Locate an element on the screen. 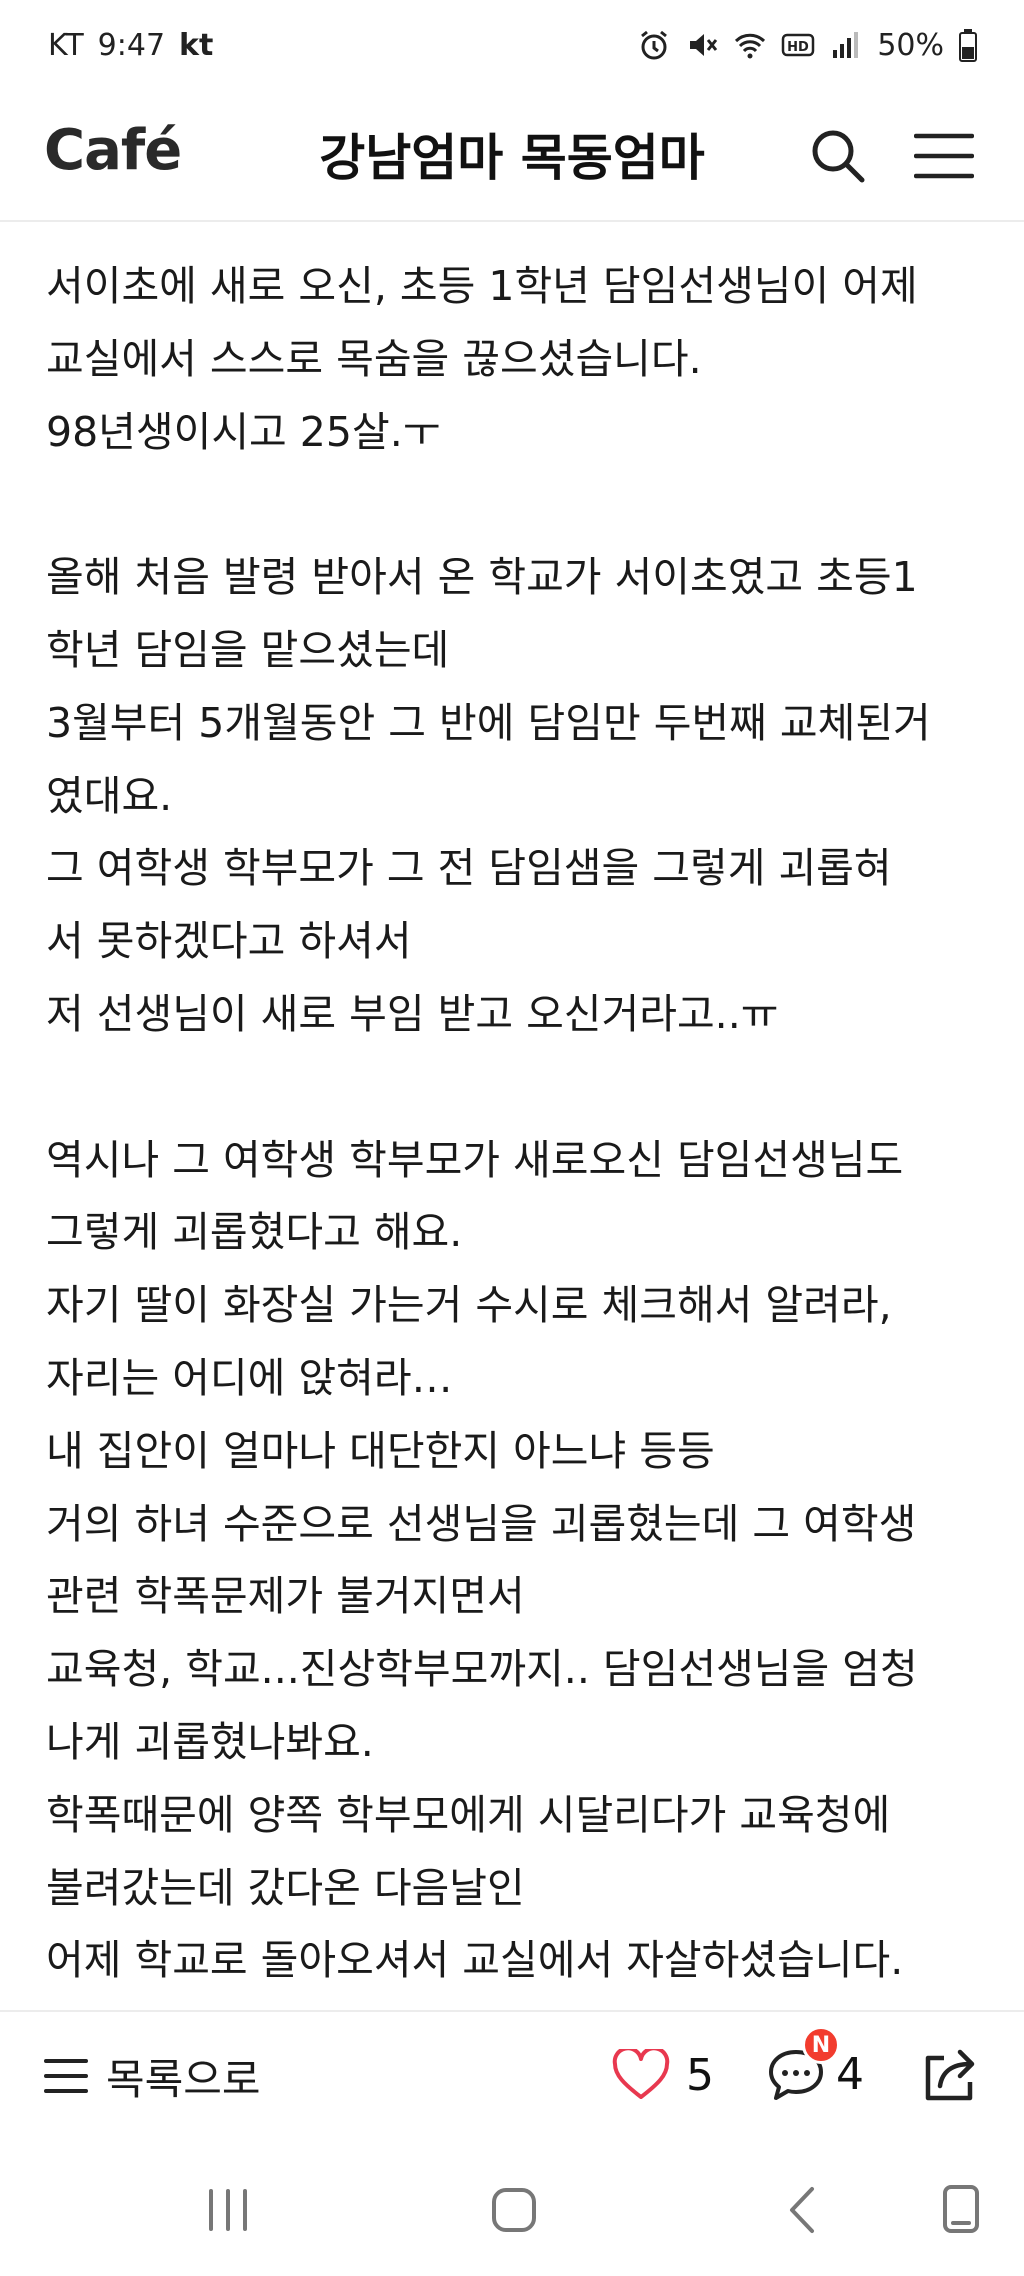  alarm-icon is located at coordinates (654, 45).